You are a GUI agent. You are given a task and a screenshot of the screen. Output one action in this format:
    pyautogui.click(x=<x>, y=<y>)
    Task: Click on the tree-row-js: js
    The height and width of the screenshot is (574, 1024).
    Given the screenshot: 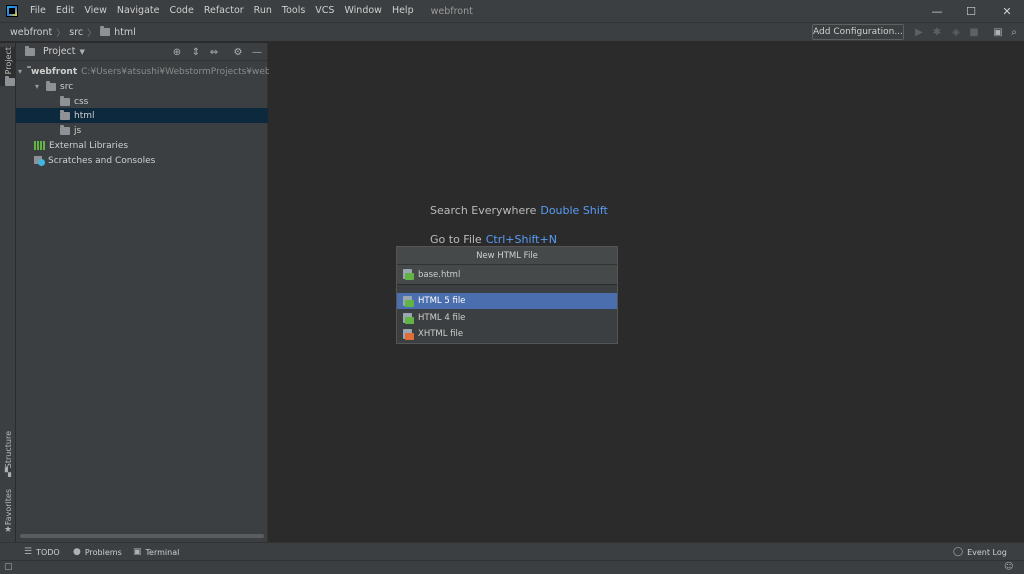 What is the action you would take?
    pyautogui.click(x=142, y=130)
    